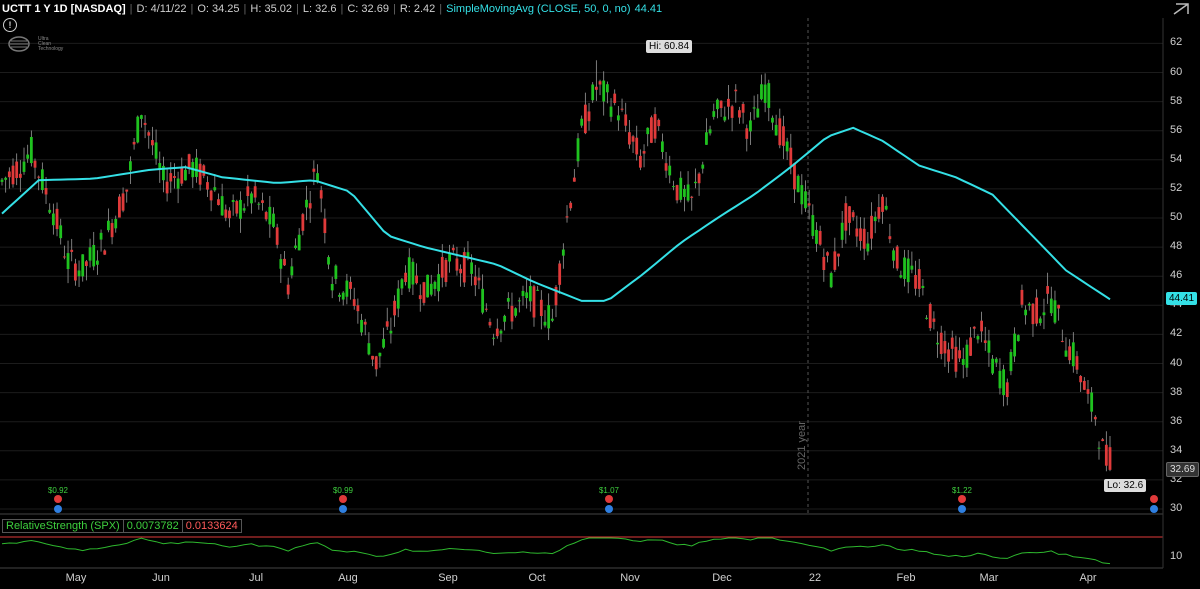 This screenshot has width=1200, height=589. I want to click on month-tick-label: Feb, so click(906, 578).